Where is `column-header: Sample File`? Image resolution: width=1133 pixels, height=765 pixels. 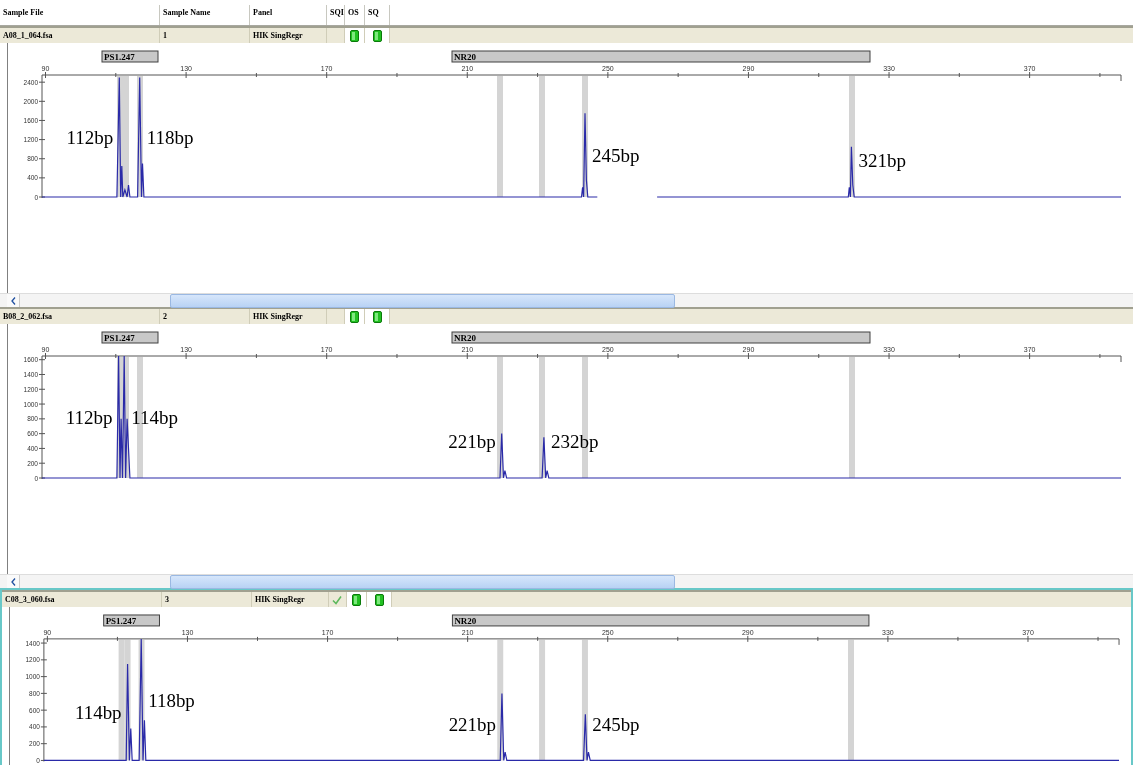 column-header: Sample File is located at coordinates (80, 15).